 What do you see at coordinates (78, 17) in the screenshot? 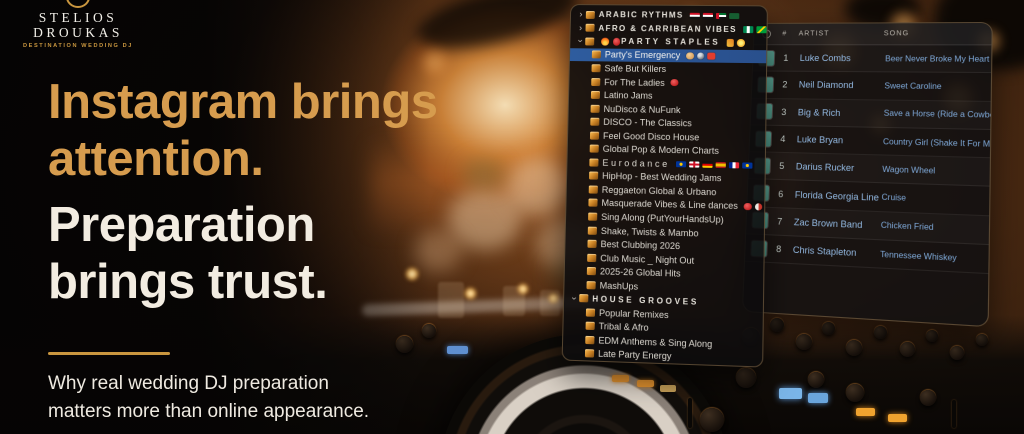
I see `brand-name-line1: STELIOS` at bounding box center [78, 17].